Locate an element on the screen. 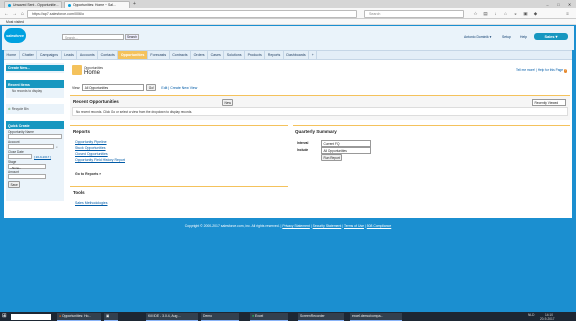  forward-icon: → is located at coordinates (14, 13).